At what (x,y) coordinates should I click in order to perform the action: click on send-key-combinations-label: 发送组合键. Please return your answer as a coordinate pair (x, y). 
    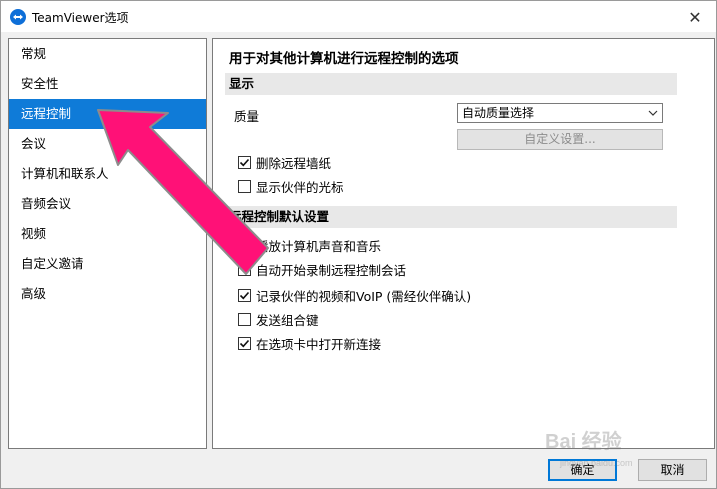
    Looking at the image, I should click on (287, 320).